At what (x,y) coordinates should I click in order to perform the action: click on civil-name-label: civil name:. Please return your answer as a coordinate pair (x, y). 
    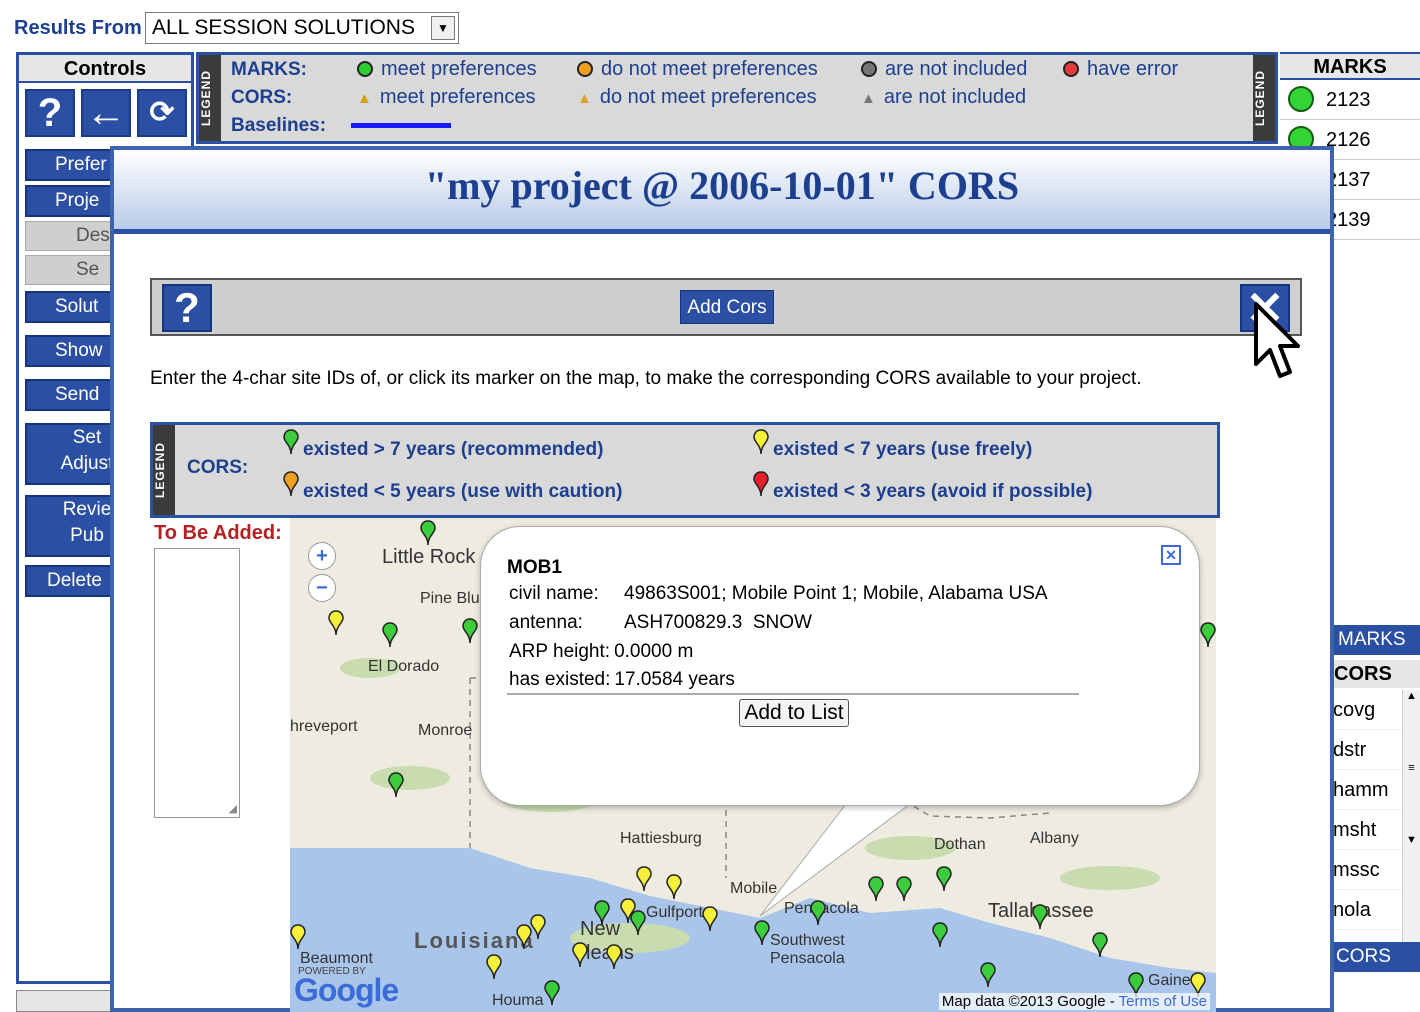
    Looking at the image, I should click on (554, 593).